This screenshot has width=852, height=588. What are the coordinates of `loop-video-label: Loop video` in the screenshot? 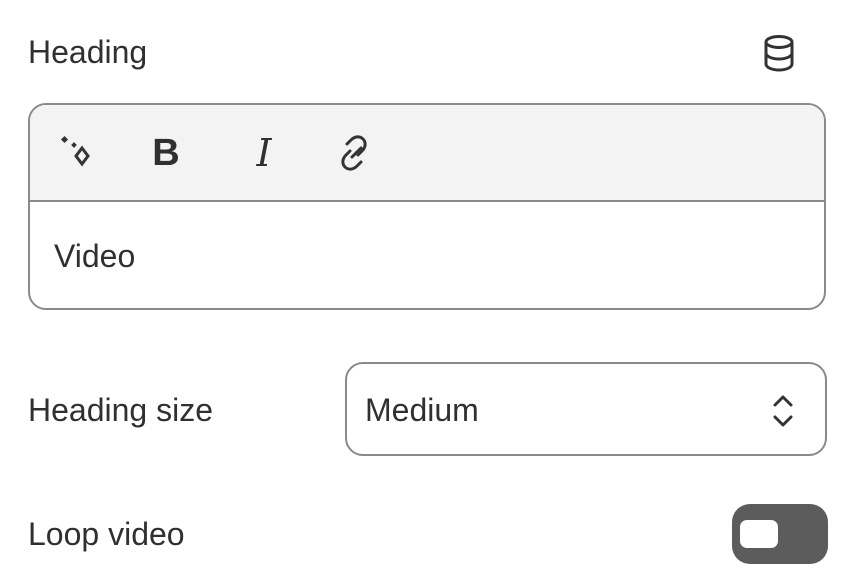 It's located at (106, 534).